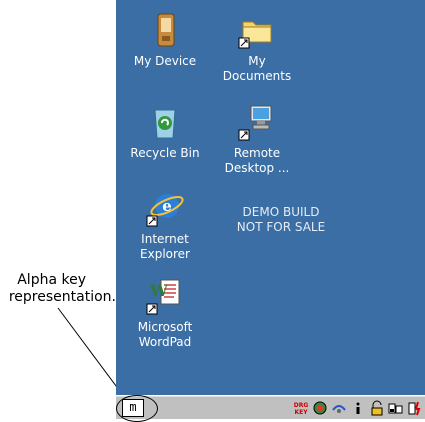  What do you see at coordinates (339, 408) in the screenshot?
I see `connection-icon` at bounding box center [339, 408].